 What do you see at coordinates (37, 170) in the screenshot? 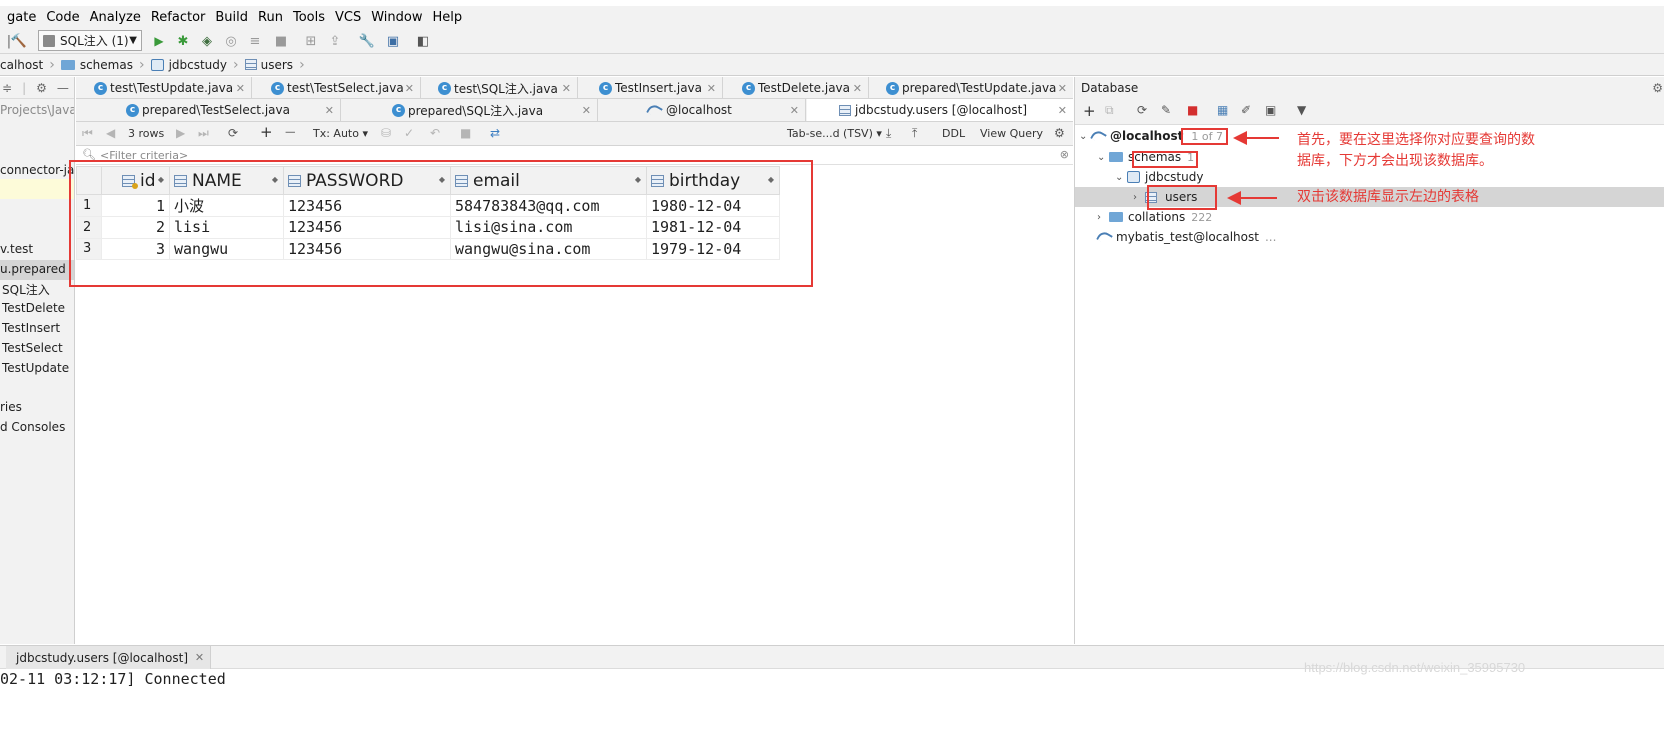
I see `tree-item-connector: connector-jav` at bounding box center [37, 170].